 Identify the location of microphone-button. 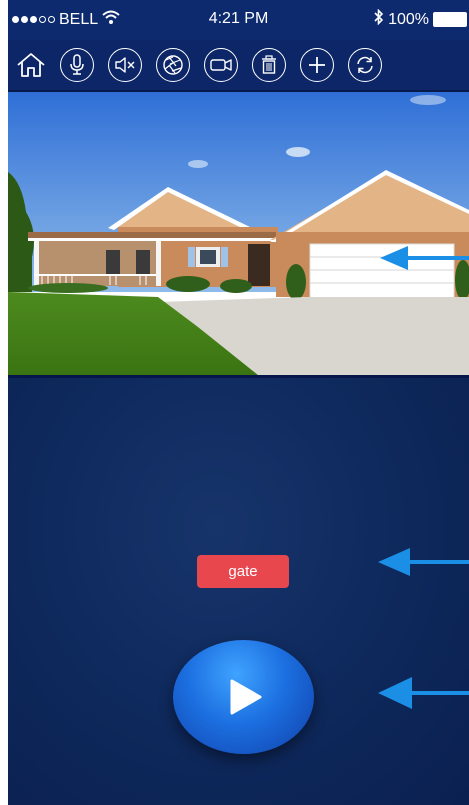
(77, 65).